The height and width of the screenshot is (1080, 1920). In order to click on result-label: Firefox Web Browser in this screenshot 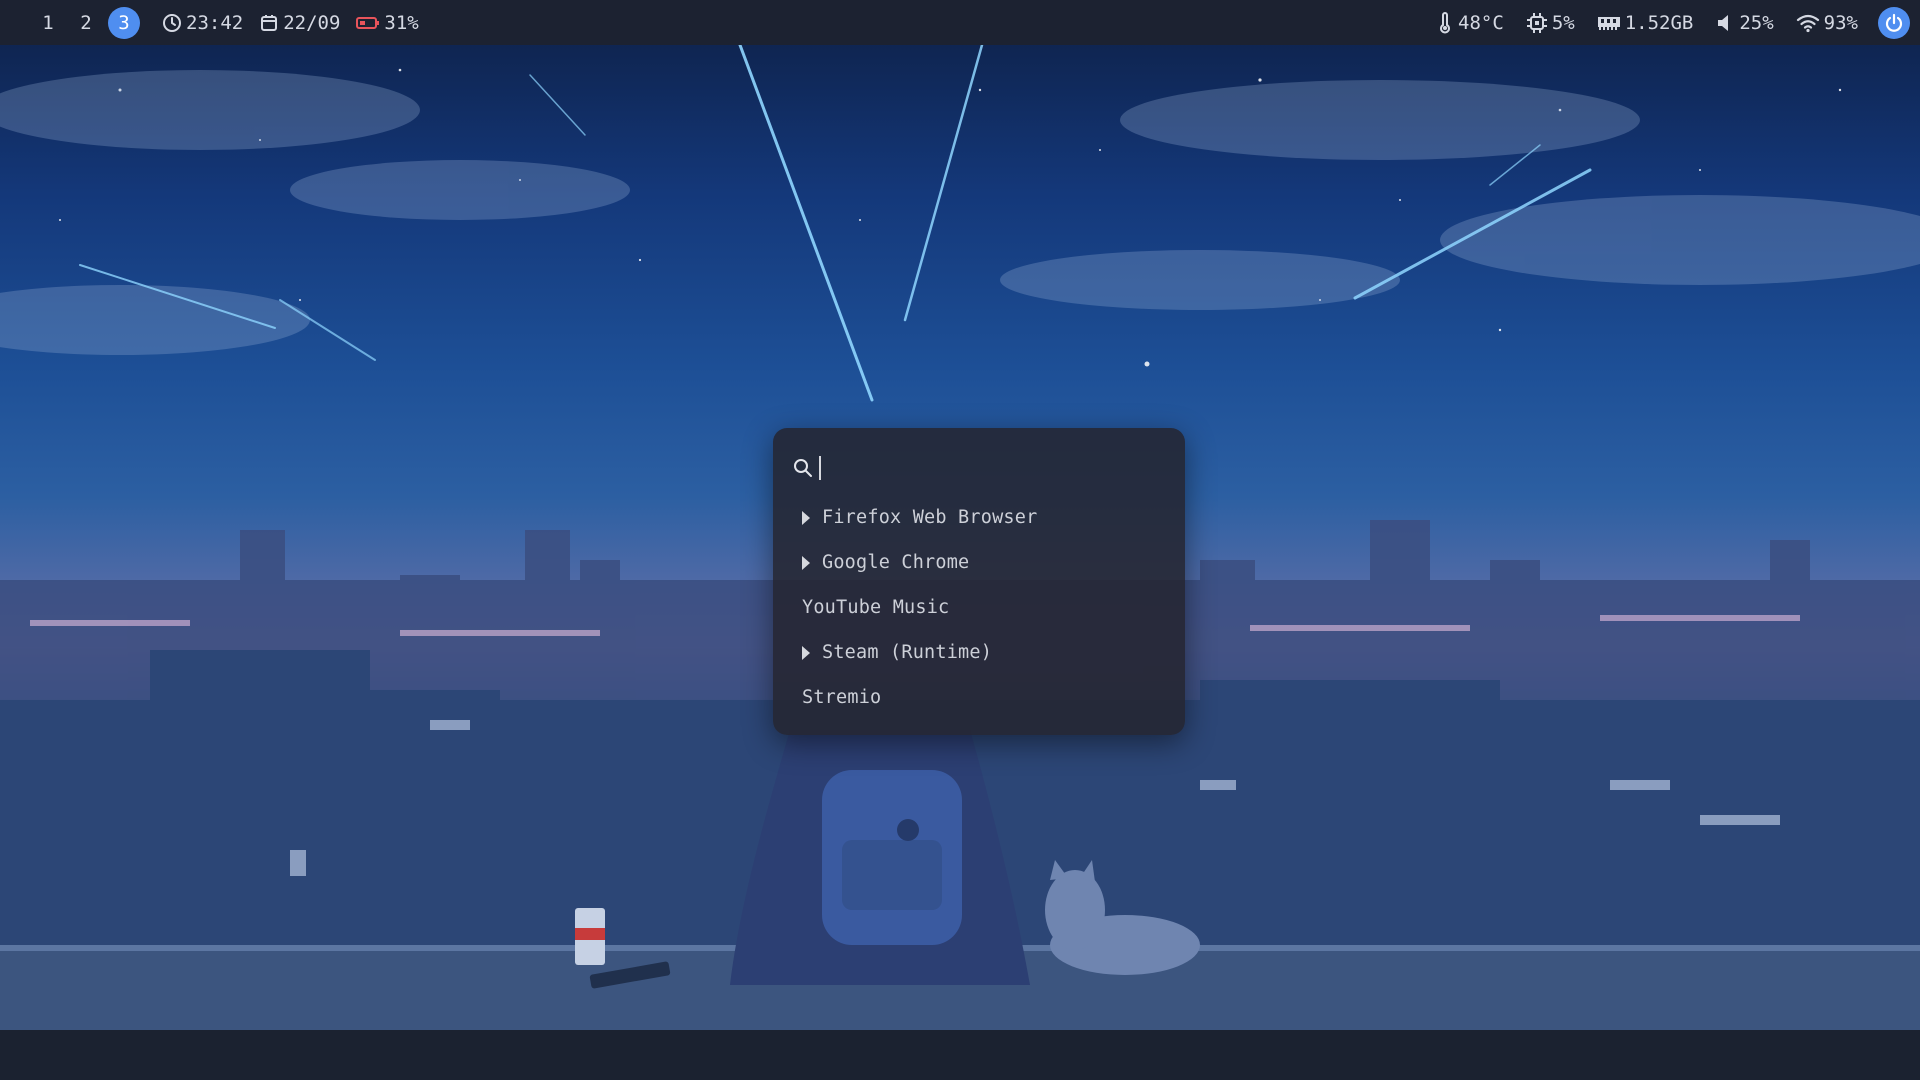, I will do `click(930, 517)`.